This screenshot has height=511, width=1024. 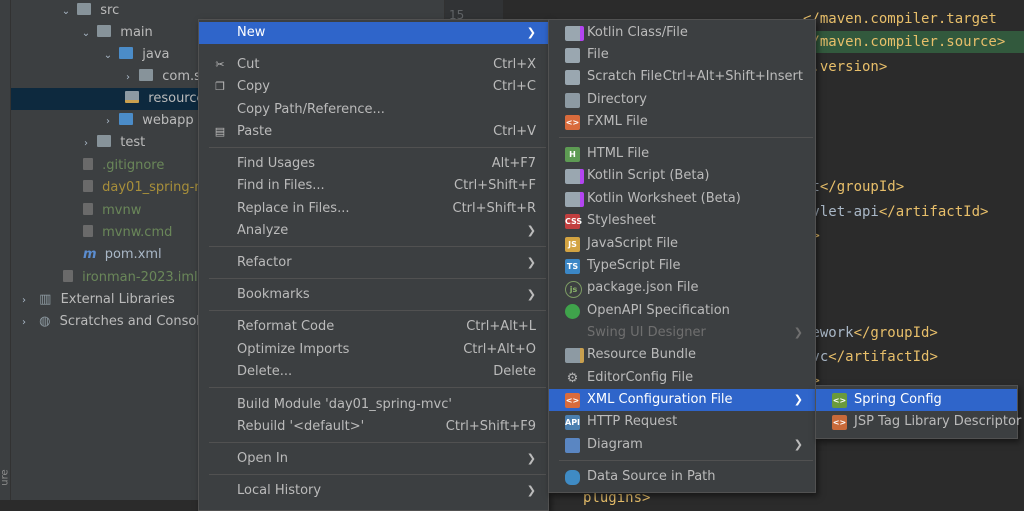 What do you see at coordinates (373, 372) in the screenshot?
I see `menu-item-delete: Delete... Delete` at bounding box center [373, 372].